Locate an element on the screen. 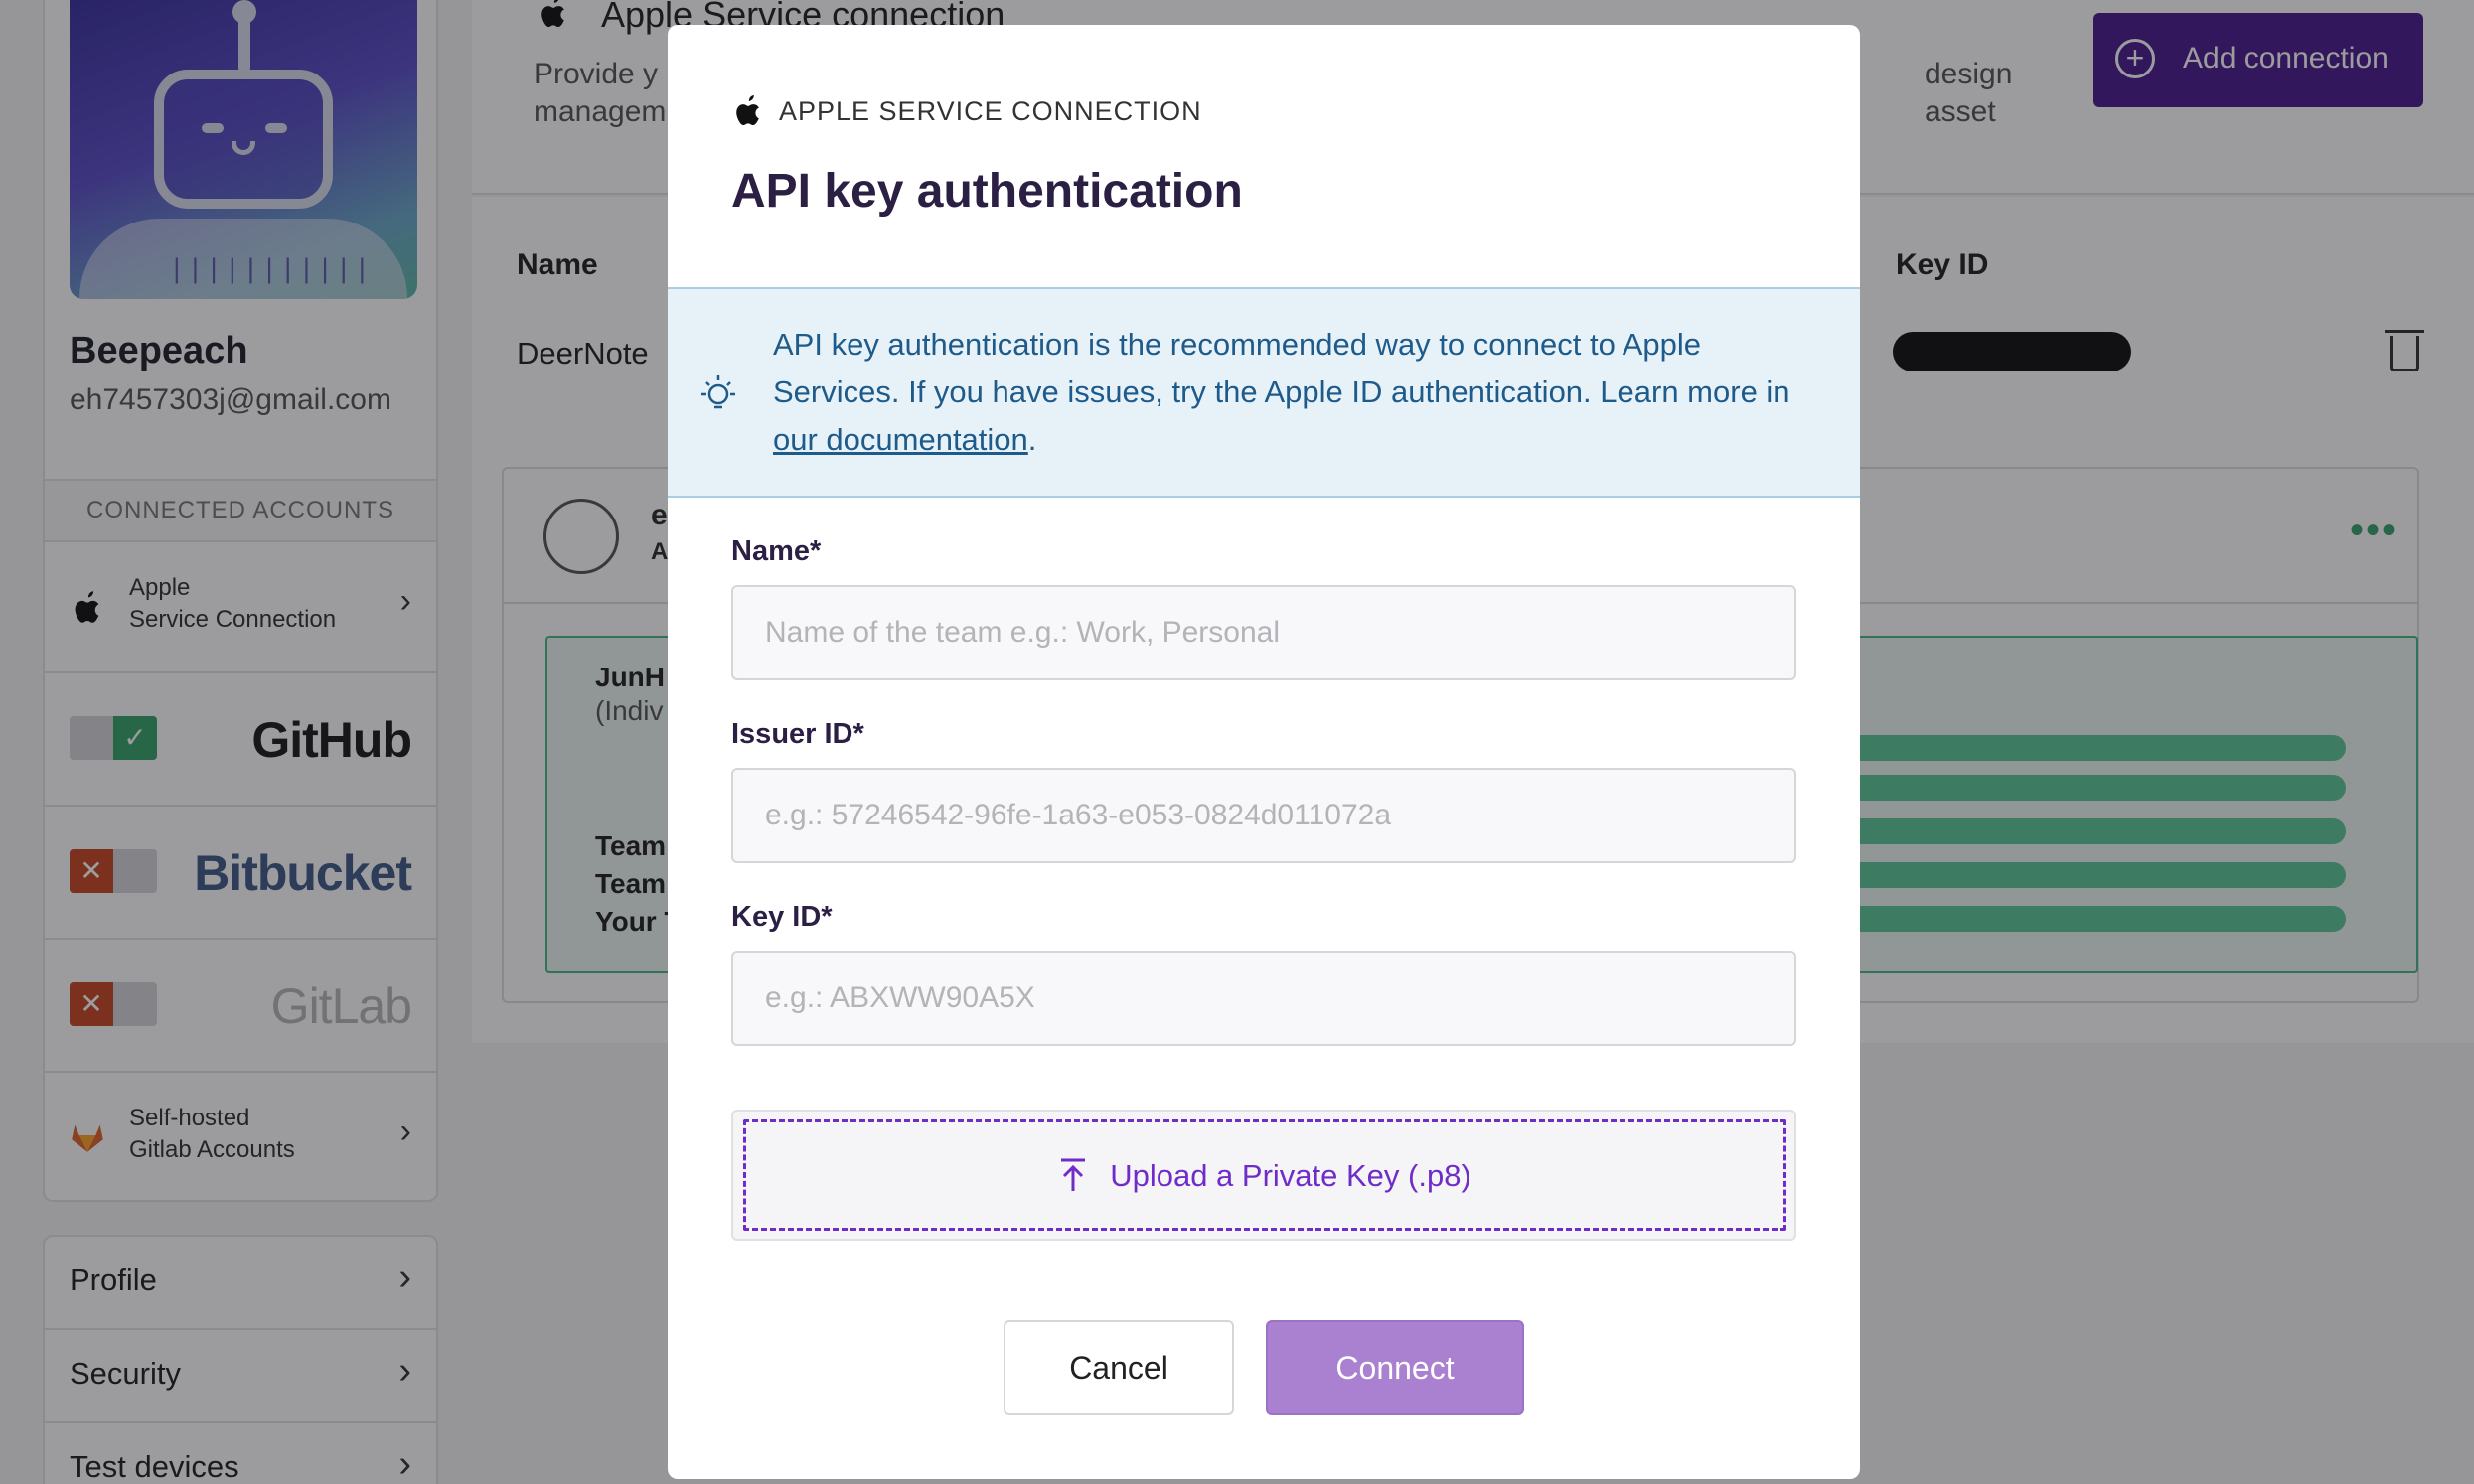  info-end: . is located at coordinates (1032, 439).